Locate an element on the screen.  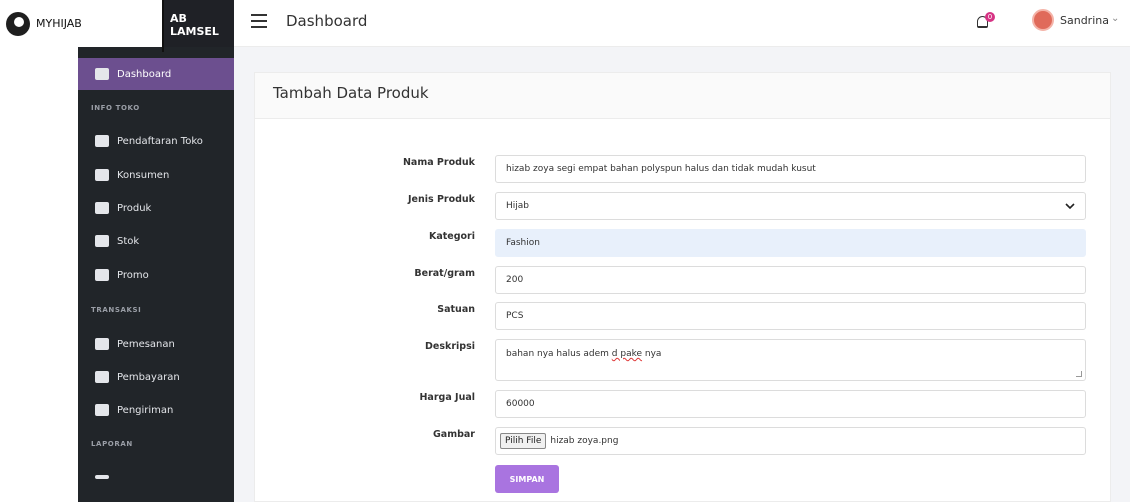
card-header: Tambah Data Produk is located at coordinates (682, 95).